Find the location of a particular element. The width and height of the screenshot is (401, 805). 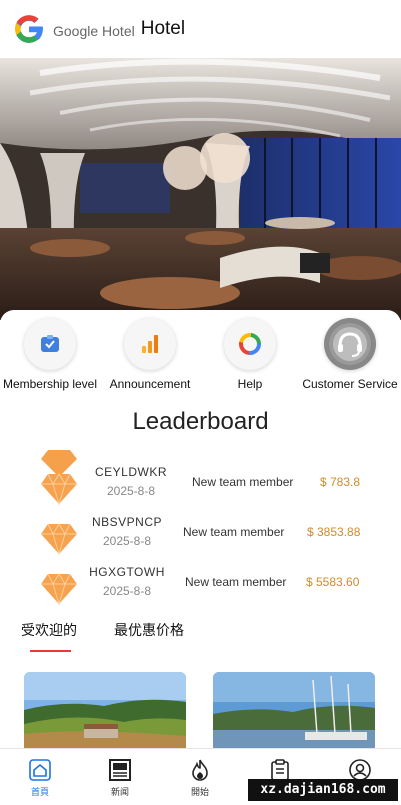

bar-chart-icon is located at coordinates (150, 344).